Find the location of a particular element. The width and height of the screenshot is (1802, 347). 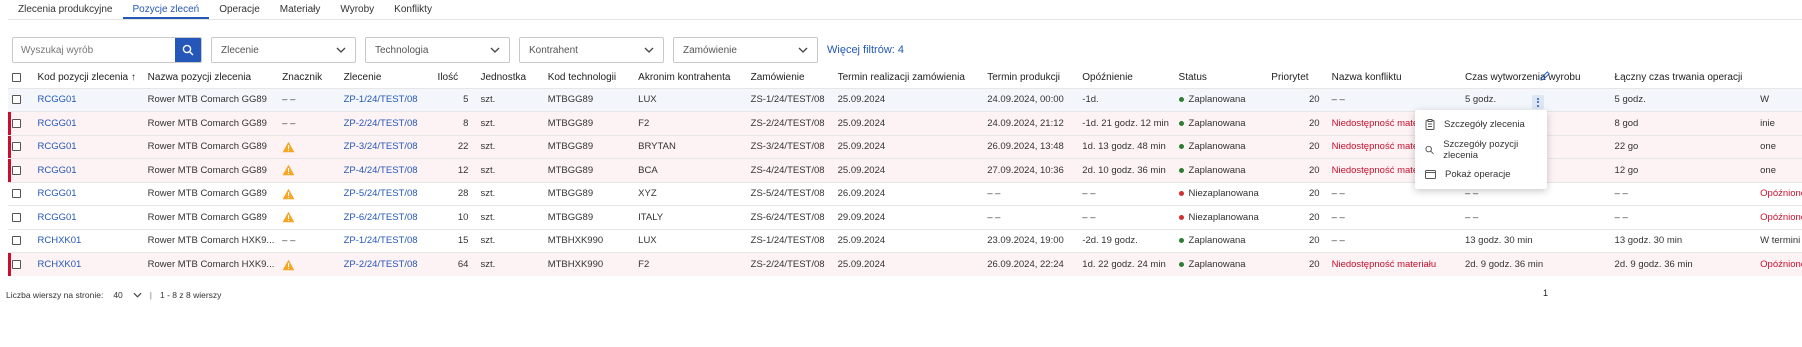

filter-technology-select: Technologia is located at coordinates (437, 50).